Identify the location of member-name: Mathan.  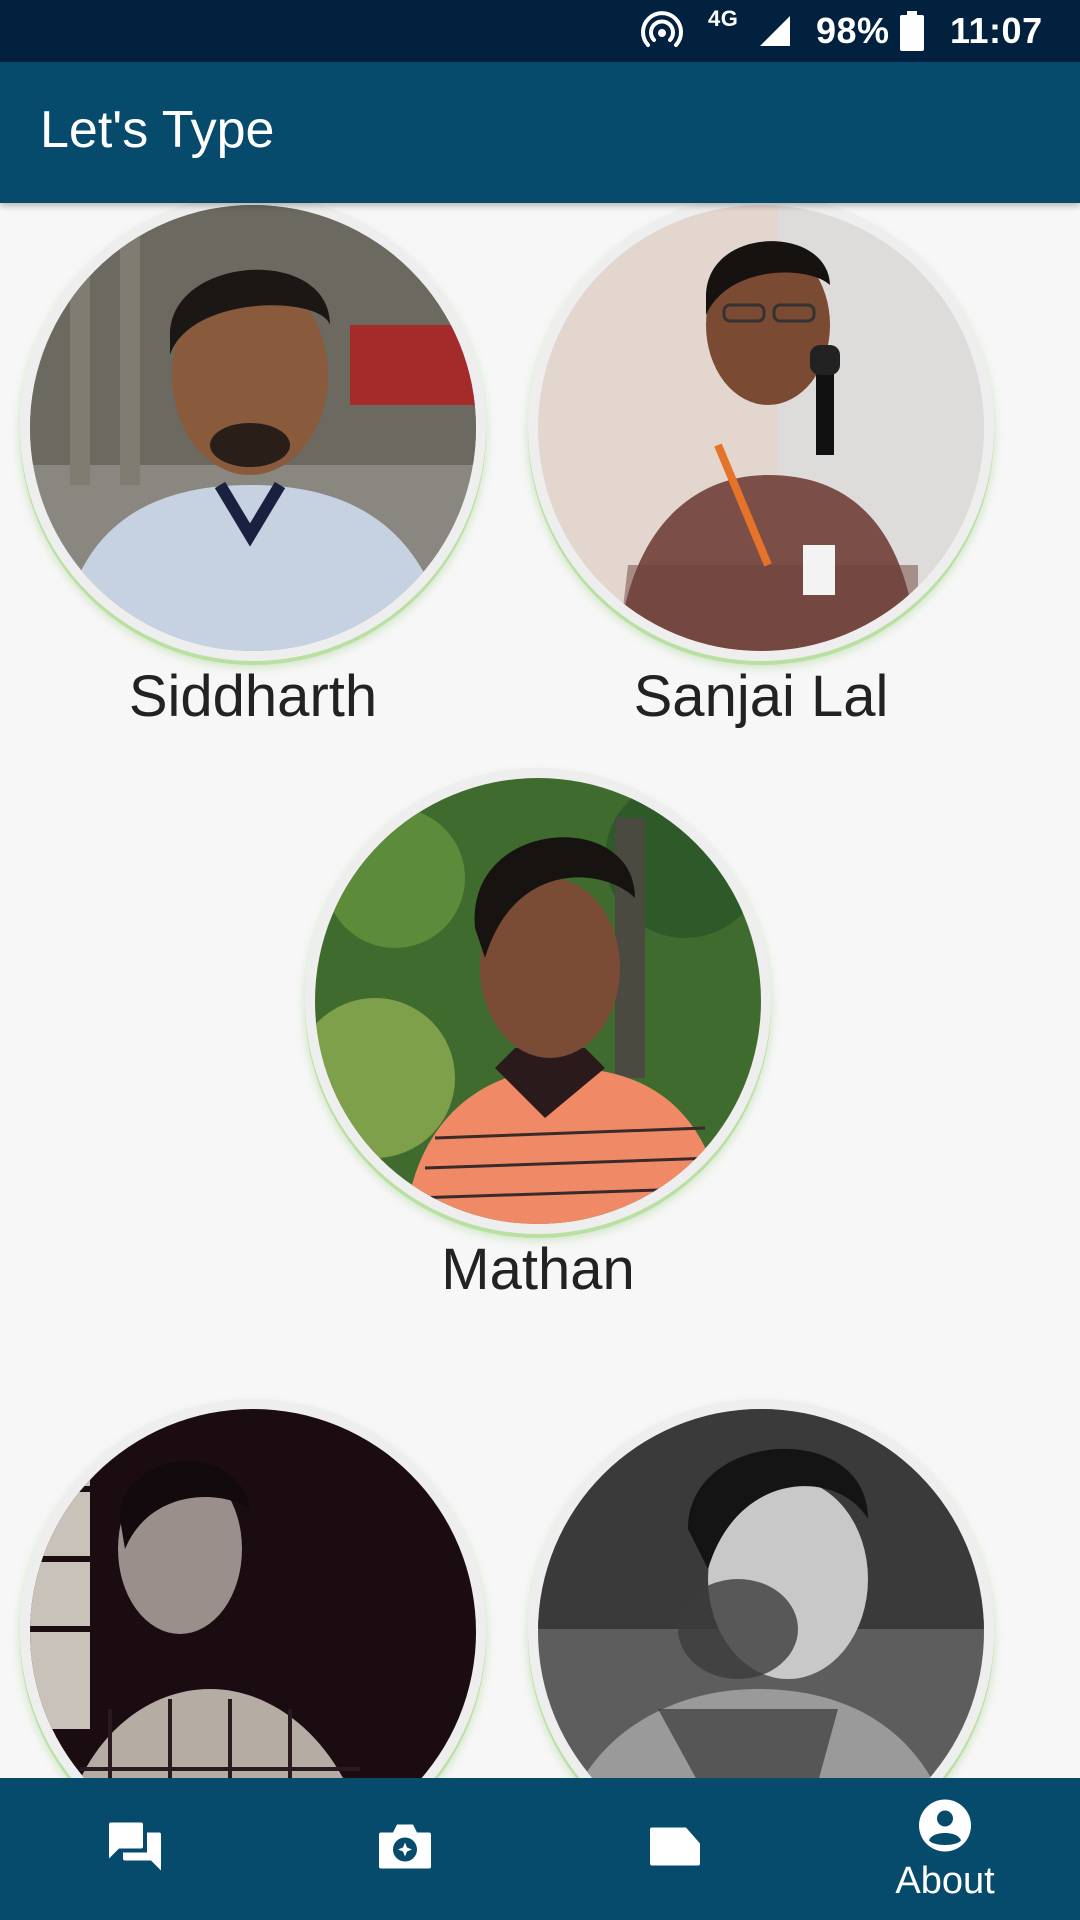
(538, 1269).